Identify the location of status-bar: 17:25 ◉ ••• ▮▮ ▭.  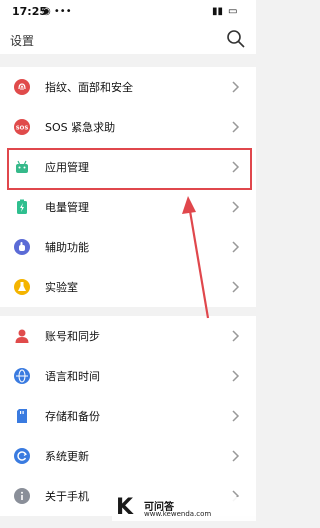
(128, 12).